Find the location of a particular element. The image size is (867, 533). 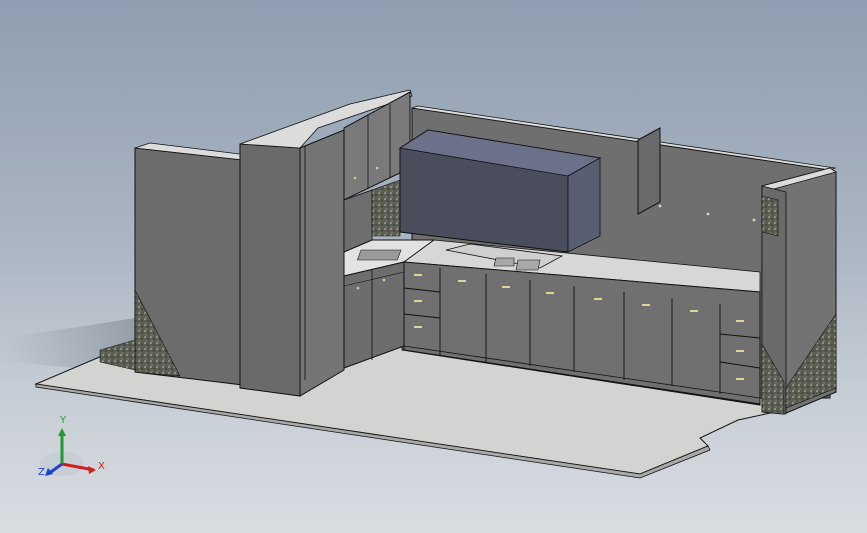

z-axis-label: Z is located at coordinates (41, 472).